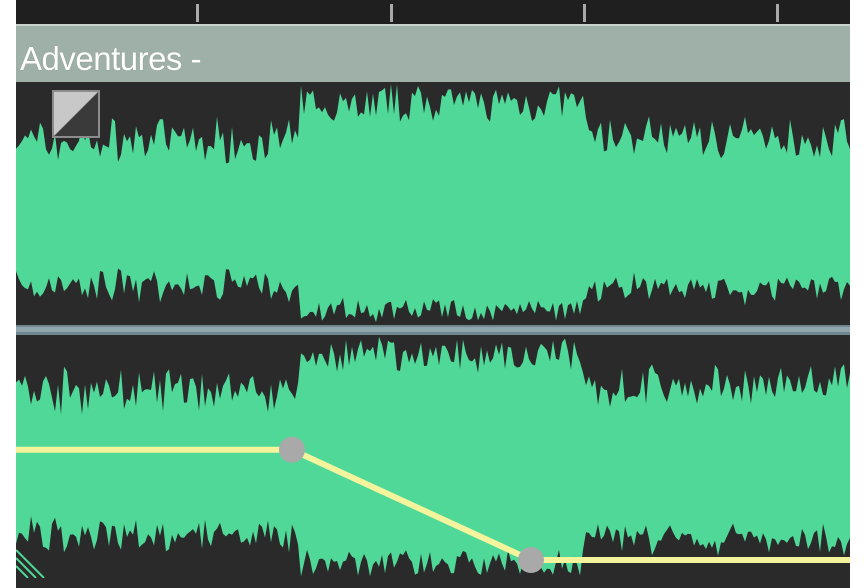 Image resolution: width=866 pixels, height=588 pixels. Describe the element at coordinates (531, 560) in the screenshot. I see `keyframe-2-handle` at that location.